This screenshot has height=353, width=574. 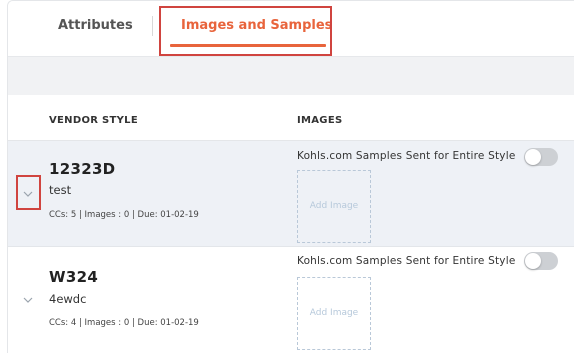 What do you see at coordinates (291, 75) in the screenshot?
I see `filter-band` at bounding box center [291, 75].